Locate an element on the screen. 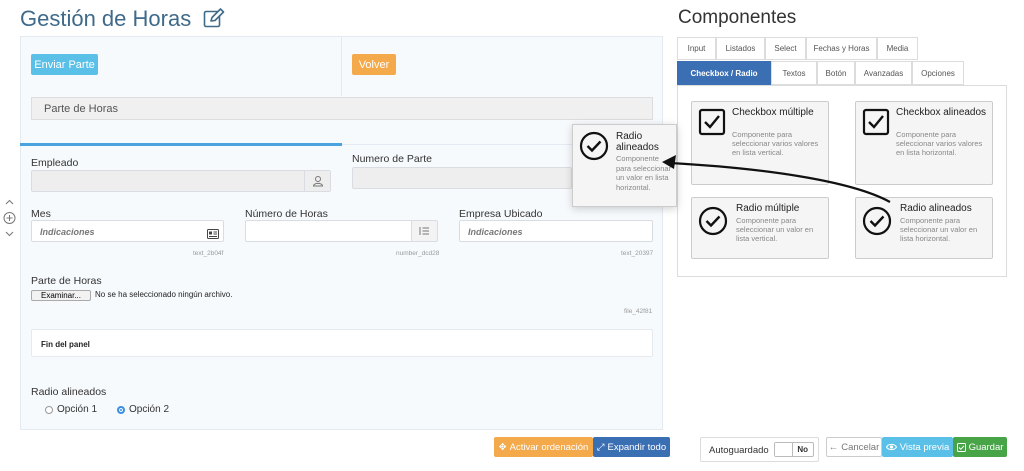 This screenshot has width=1024, height=471. drag-arrow-icon is located at coordinates (776, 179).